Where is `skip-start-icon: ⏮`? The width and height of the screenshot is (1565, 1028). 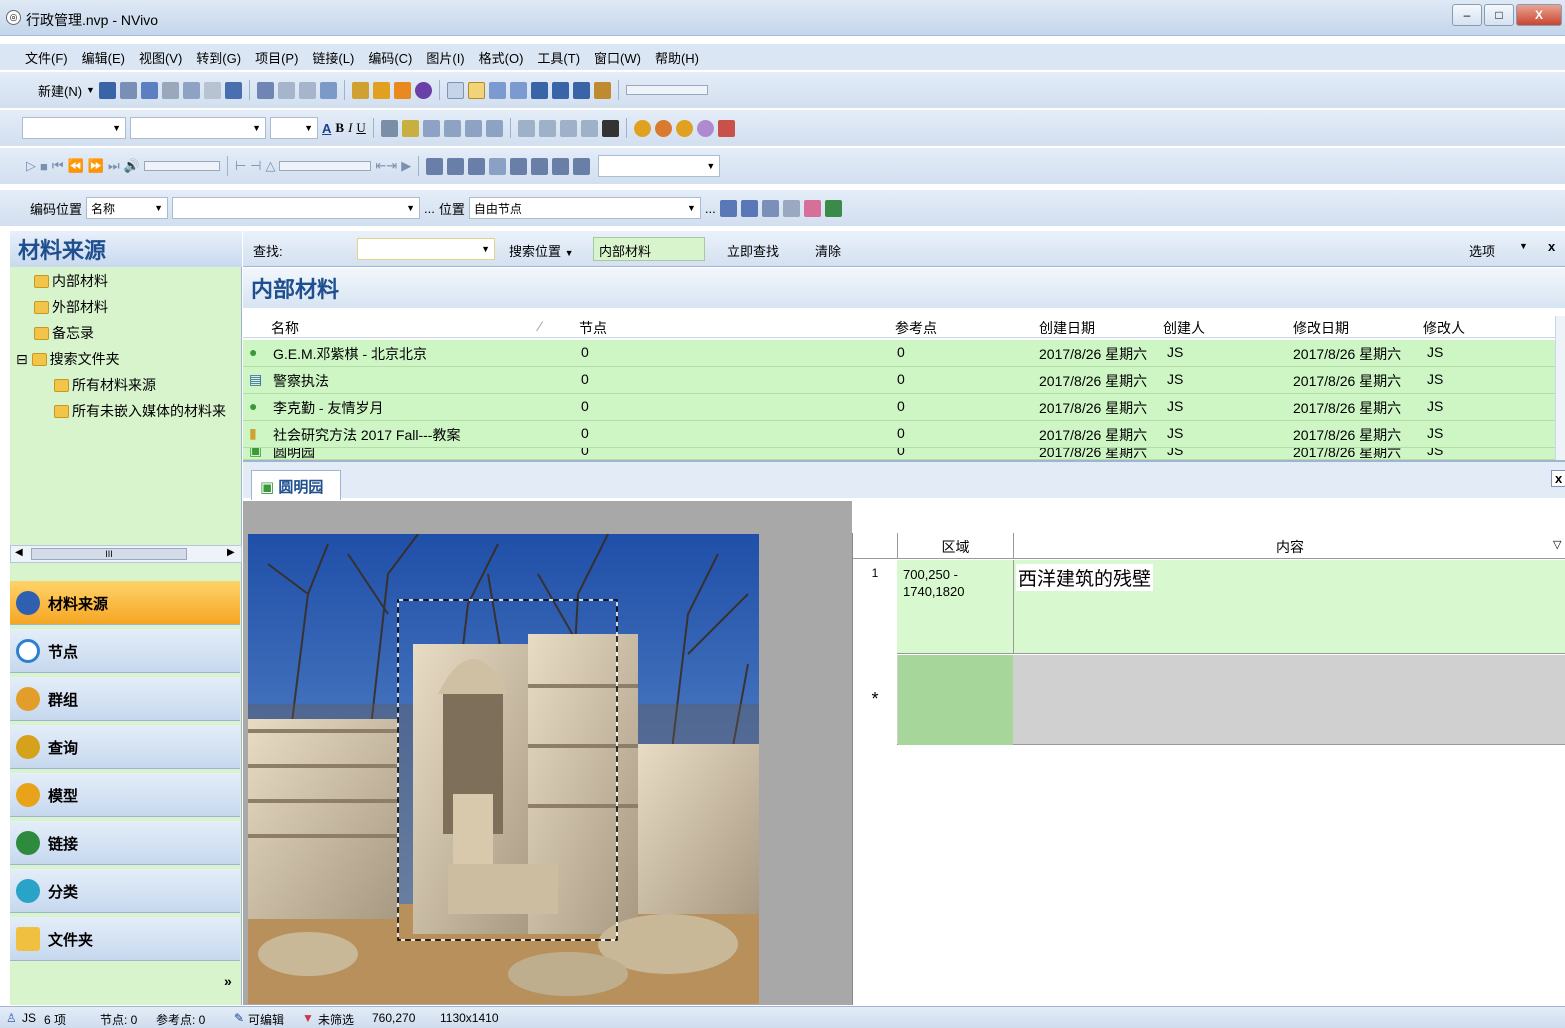 skip-start-icon: ⏮ is located at coordinates (58, 166).